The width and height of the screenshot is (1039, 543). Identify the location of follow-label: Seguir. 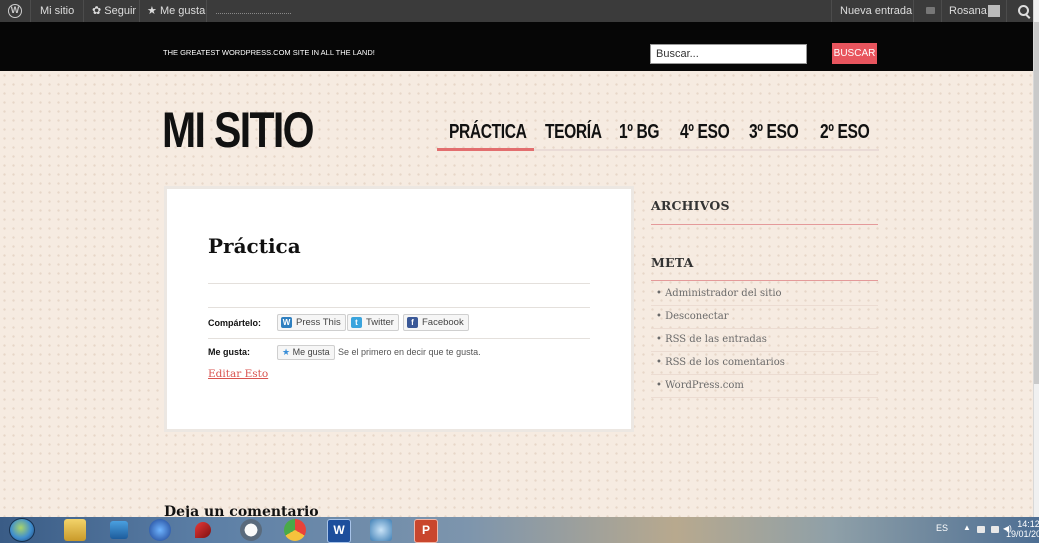
(120, 11).